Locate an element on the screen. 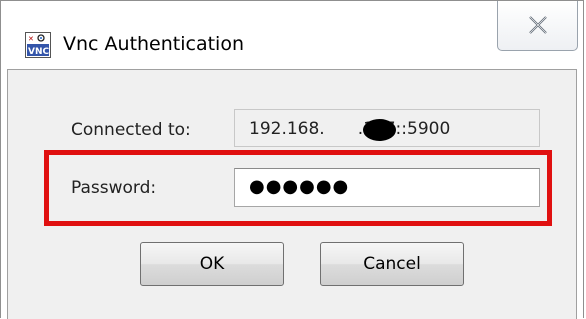 Image resolution: width=586 pixels, height=319 pixels. close-icon is located at coordinates (538, 25).